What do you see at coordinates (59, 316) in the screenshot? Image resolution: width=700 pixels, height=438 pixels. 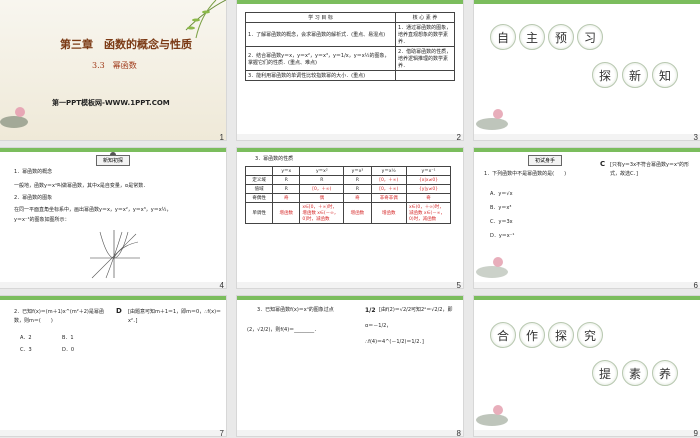 I see `question-text: 2．已知f(x)＝(m＋1)x^(m²＋2)是幂函数，则m＝( )` at bounding box center [59, 316].